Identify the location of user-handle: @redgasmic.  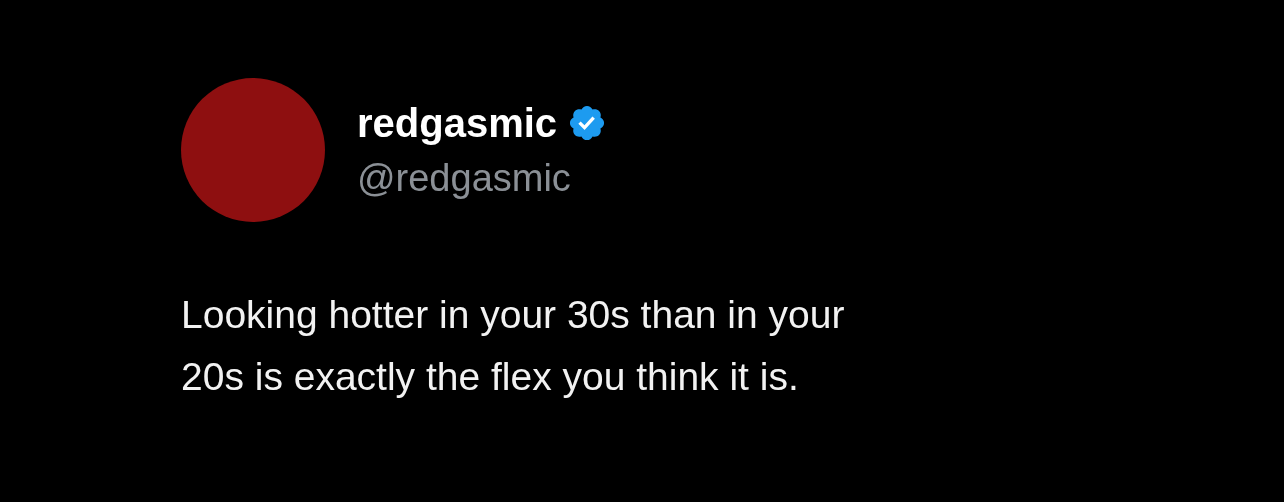
(464, 178).